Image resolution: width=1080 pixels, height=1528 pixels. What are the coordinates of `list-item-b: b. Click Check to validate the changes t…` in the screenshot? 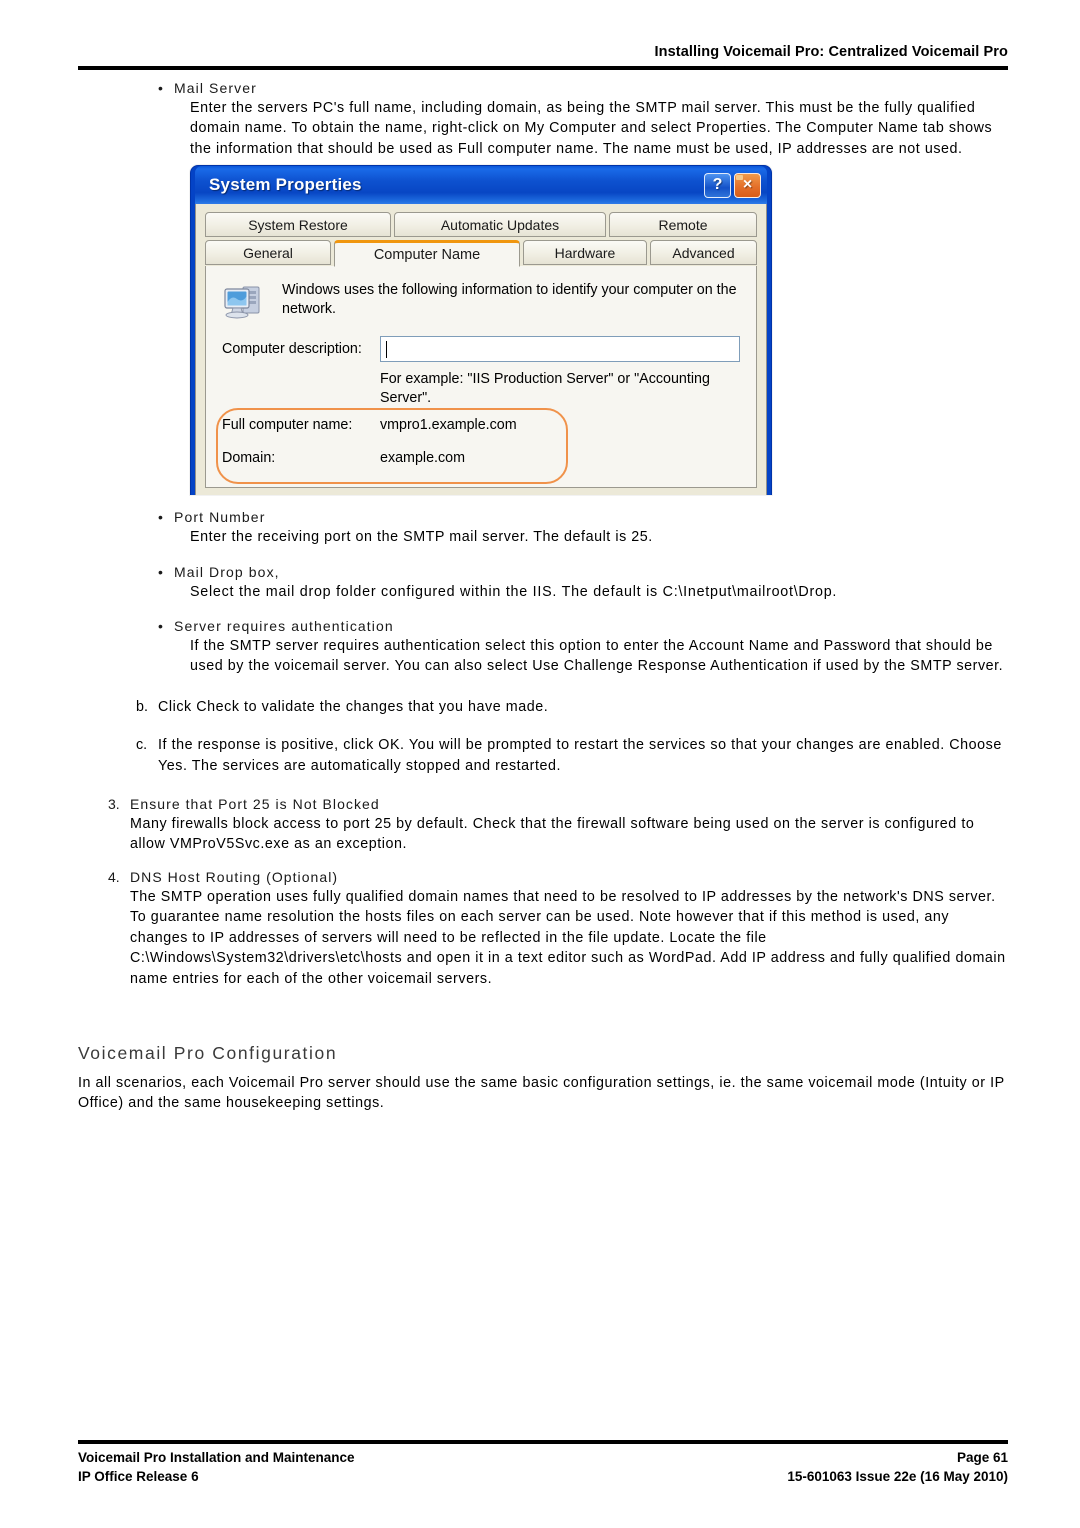 It's located at (544, 707).